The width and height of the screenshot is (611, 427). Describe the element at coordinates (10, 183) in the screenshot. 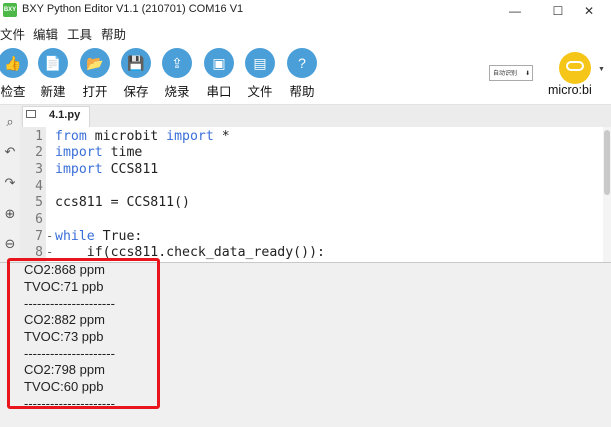

I see `redo-icon: ↷` at that location.